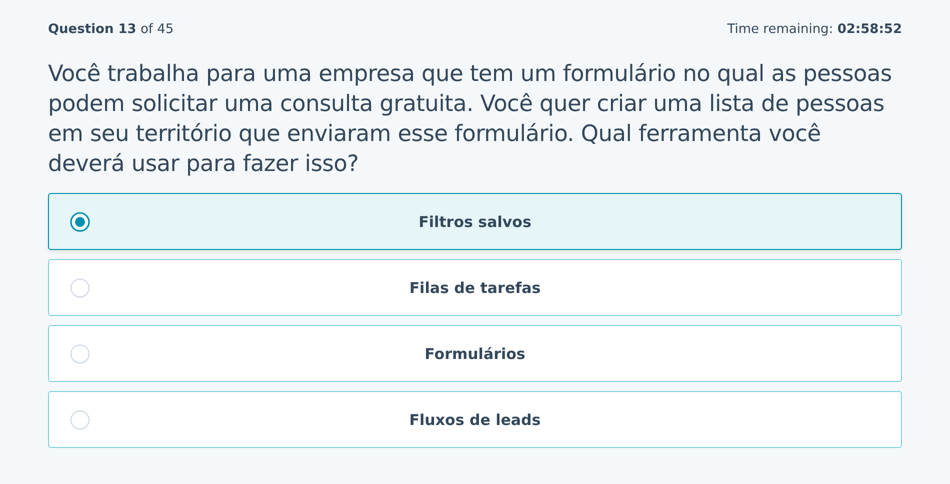 The height and width of the screenshot is (484, 950). What do you see at coordinates (475, 419) in the screenshot?
I see `answer-option: Fluxos de leads` at bounding box center [475, 419].